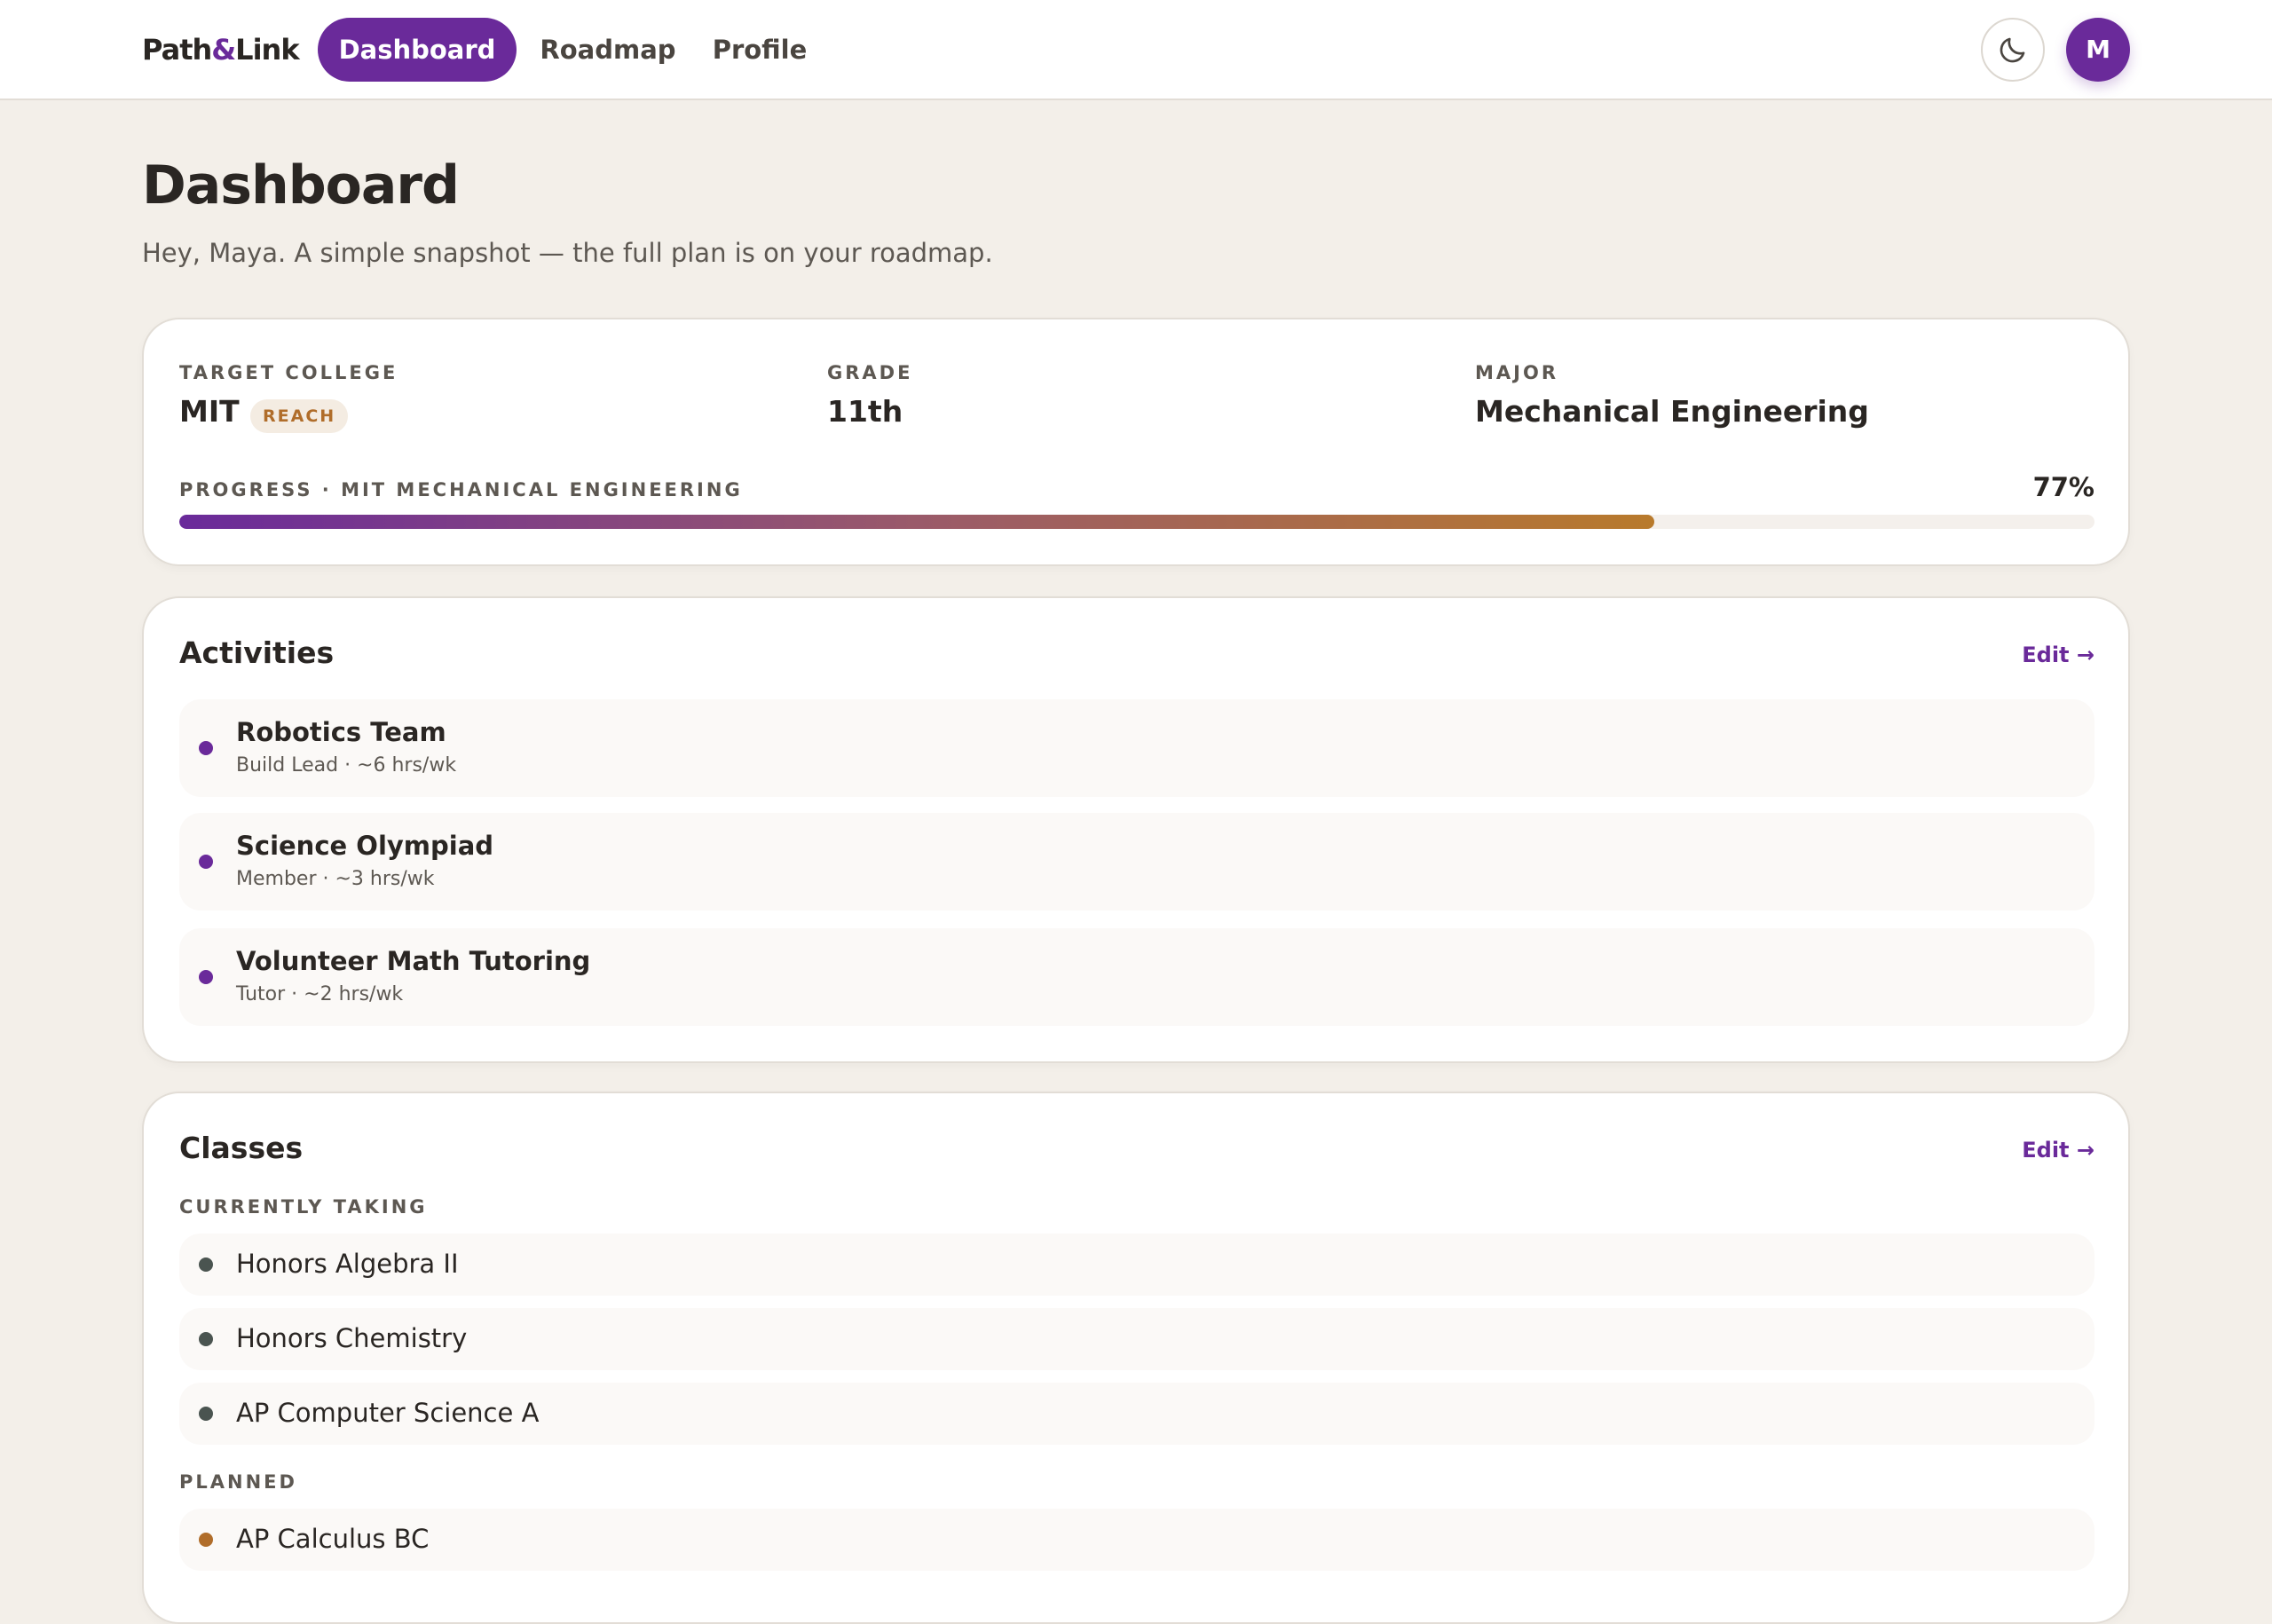  Describe the element at coordinates (223, 50) in the screenshot. I see `logo-ampersand: &` at that location.